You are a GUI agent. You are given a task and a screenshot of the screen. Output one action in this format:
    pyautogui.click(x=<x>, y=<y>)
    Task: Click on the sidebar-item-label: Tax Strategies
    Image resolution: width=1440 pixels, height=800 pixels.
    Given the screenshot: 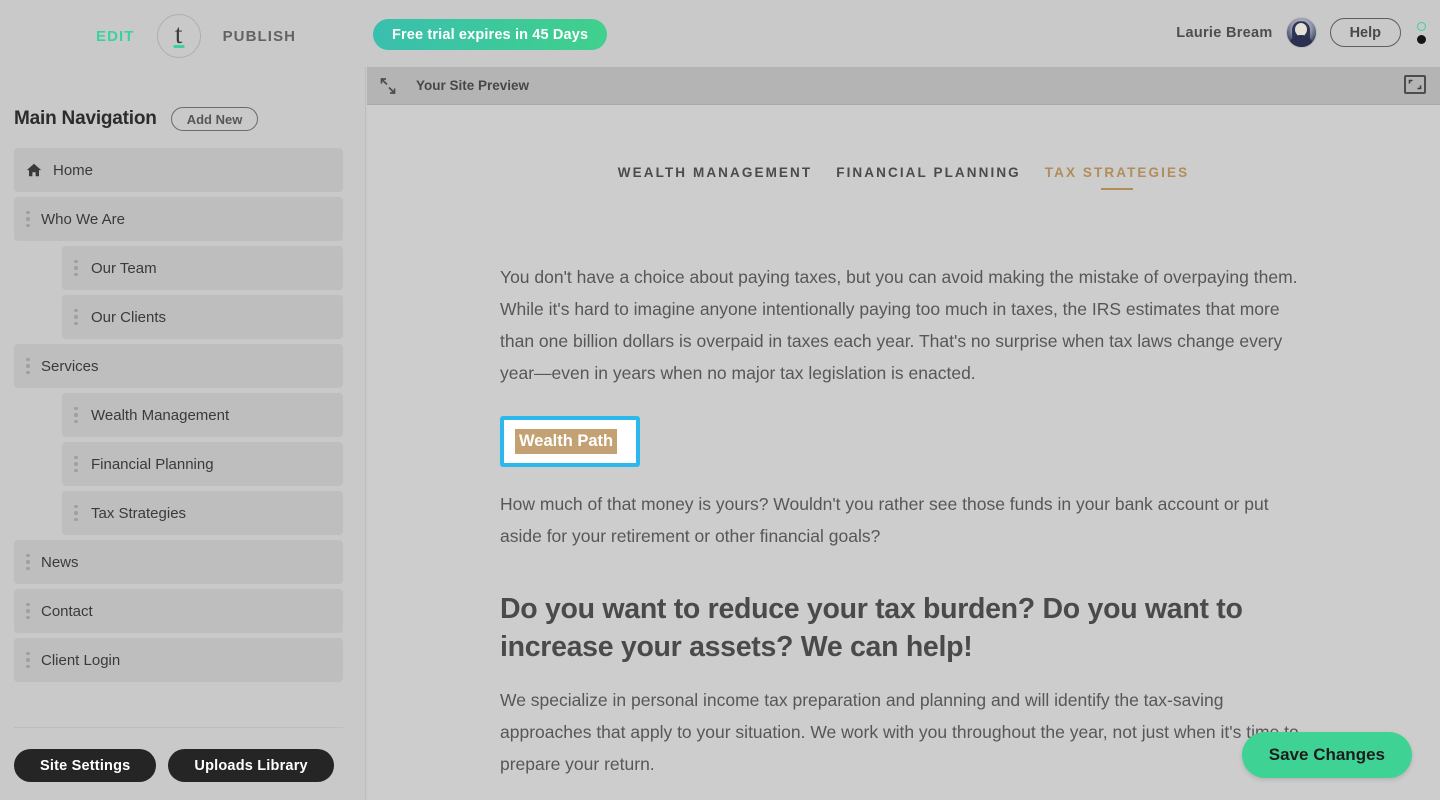 What is the action you would take?
    pyautogui.click(x=139, y=513)
    